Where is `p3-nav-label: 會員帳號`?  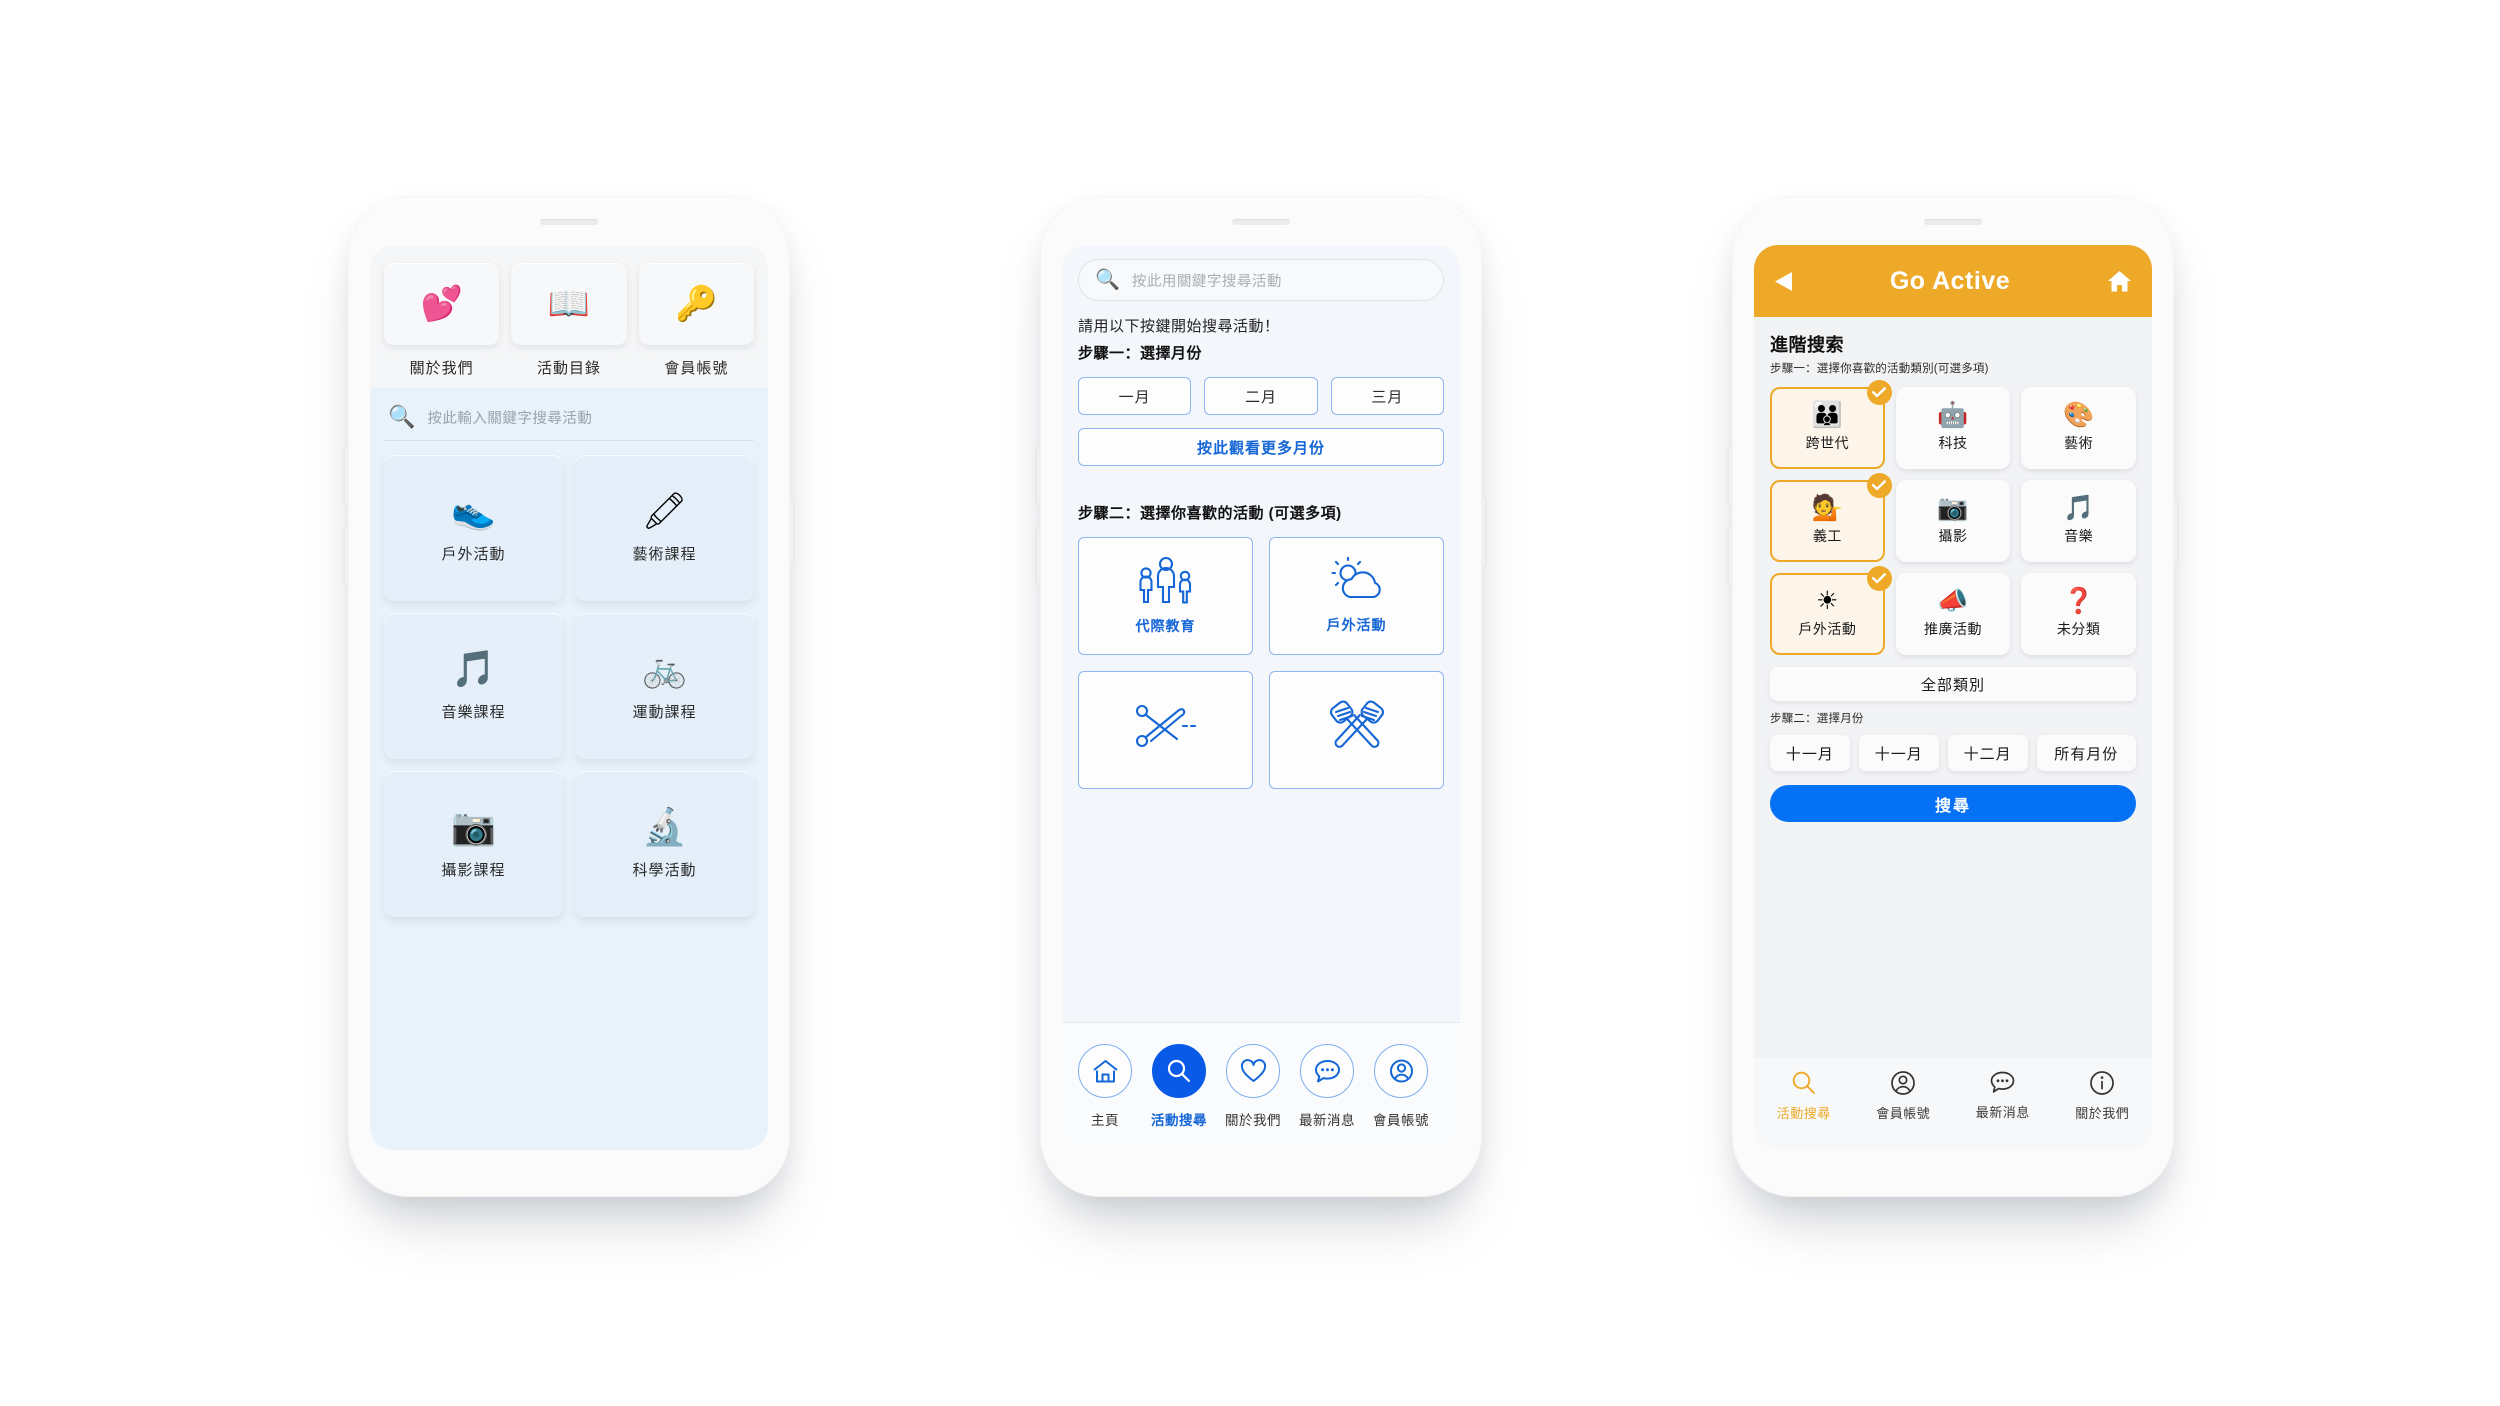
p3-nav-label: 會員帳號 is located at coordinates (1903, 1113).